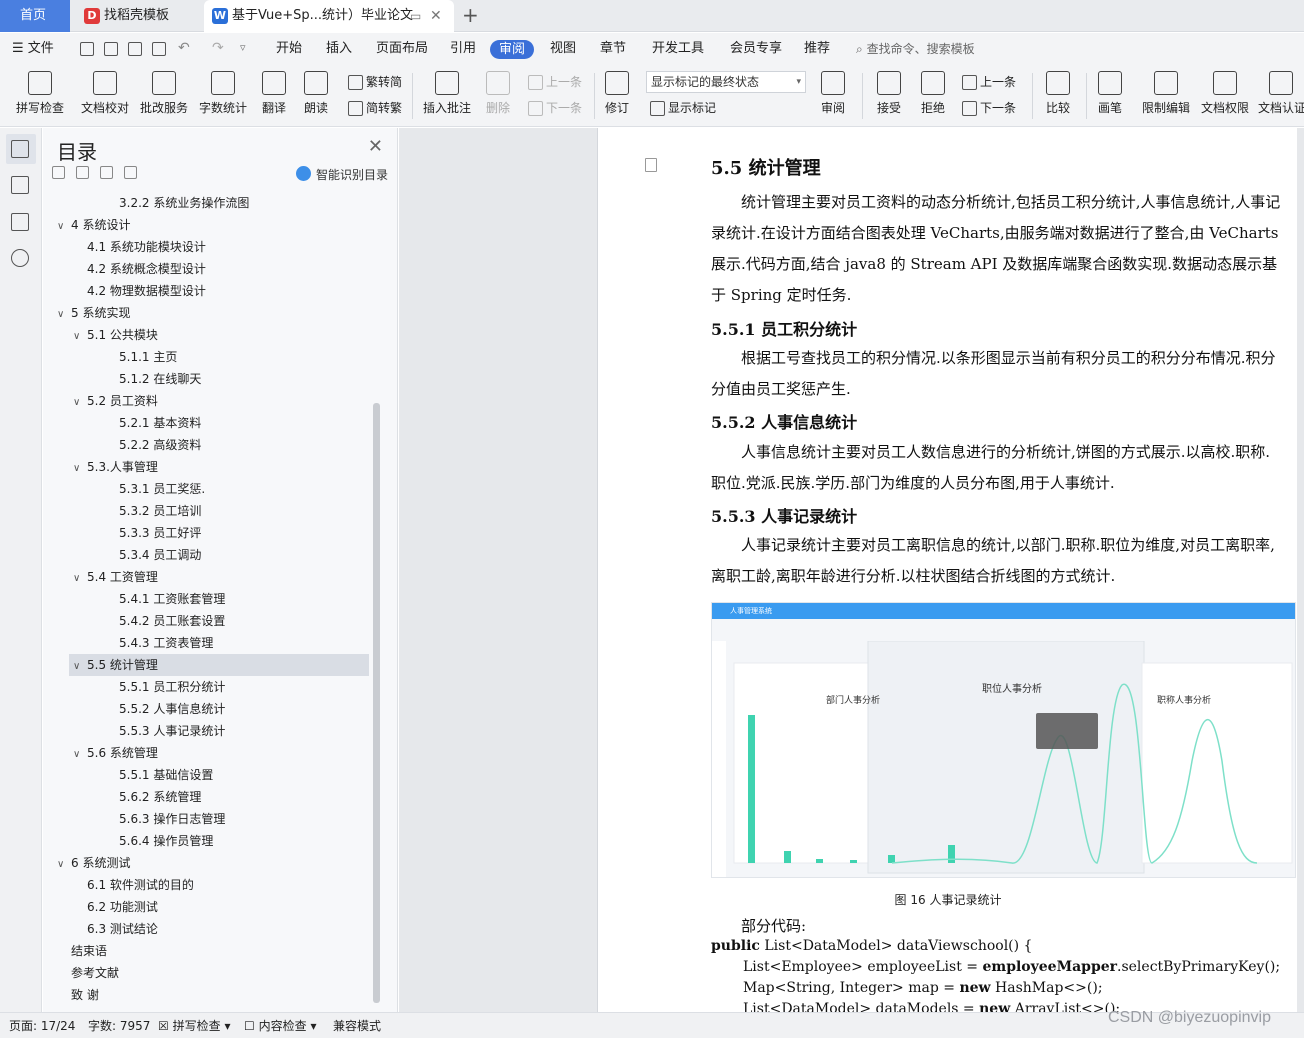 The height and width of the screenshot is (1038, 1304). What do you see at coordinates (153, 555) in the screenshot?
I see `toc-item: 5.3.4 员工调动` at bounding box center [153, 555].